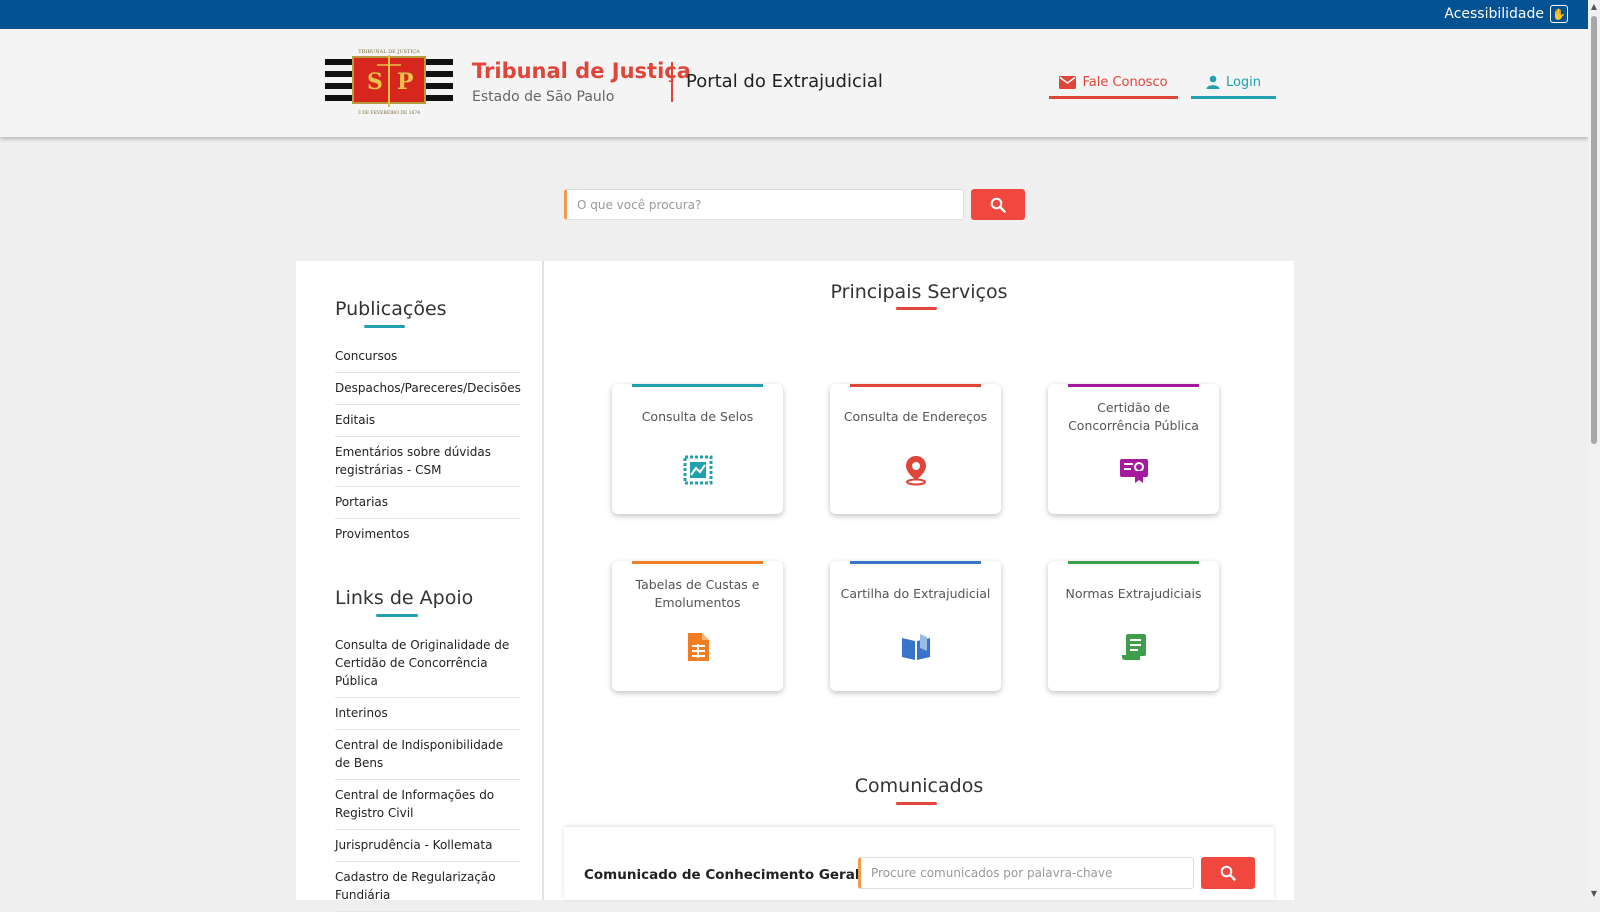 The image size is (1600, 912). I want to click on sidebar-item-registro-civil: Central de Informações do Registro Civil, so click(427, 805).